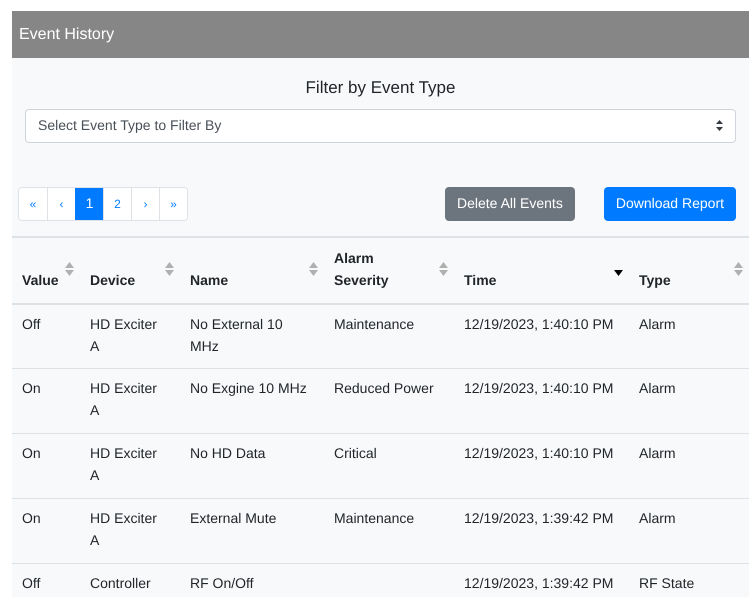  I want to click on sort-caret-icon, so click(719, 125).